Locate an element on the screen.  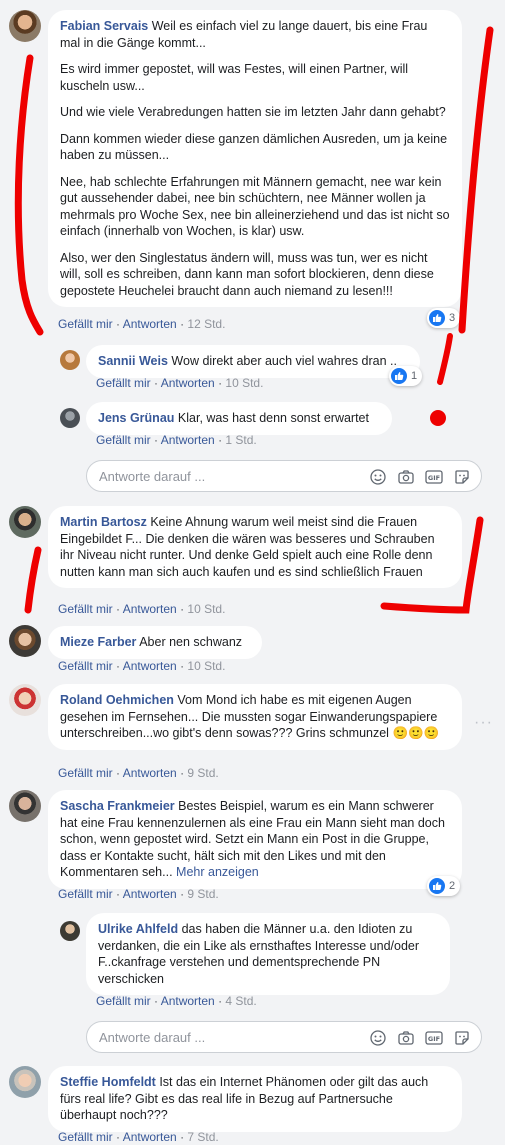
timestamp: 7 Std. is located at coordinates (202, 1137).